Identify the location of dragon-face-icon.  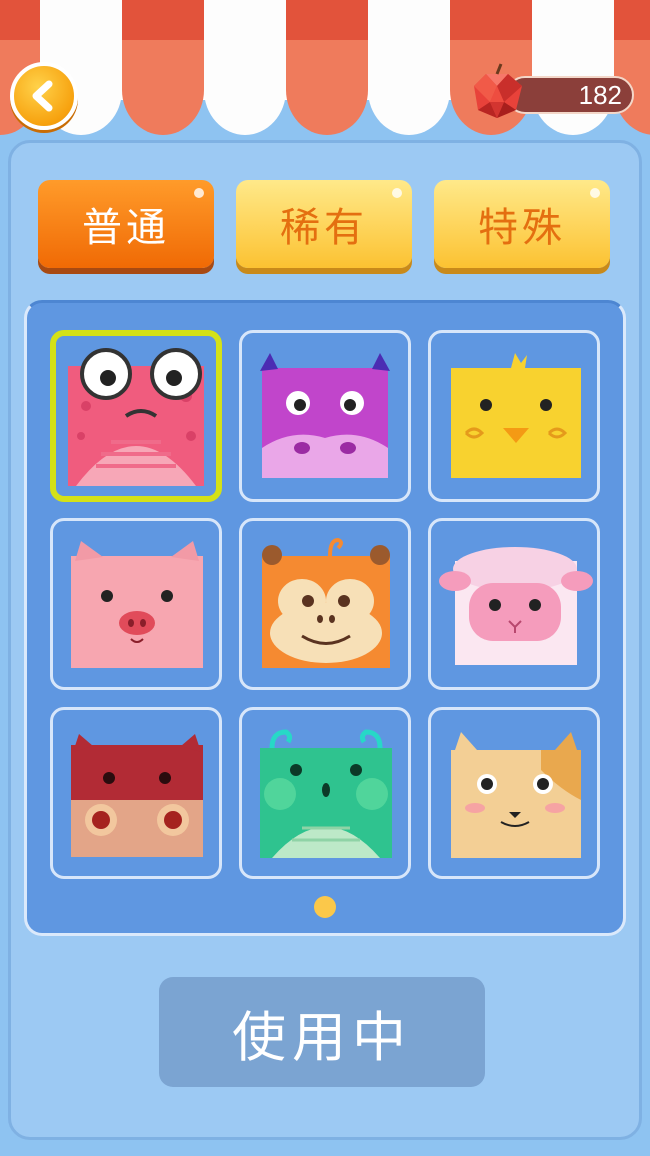
(326, 793).